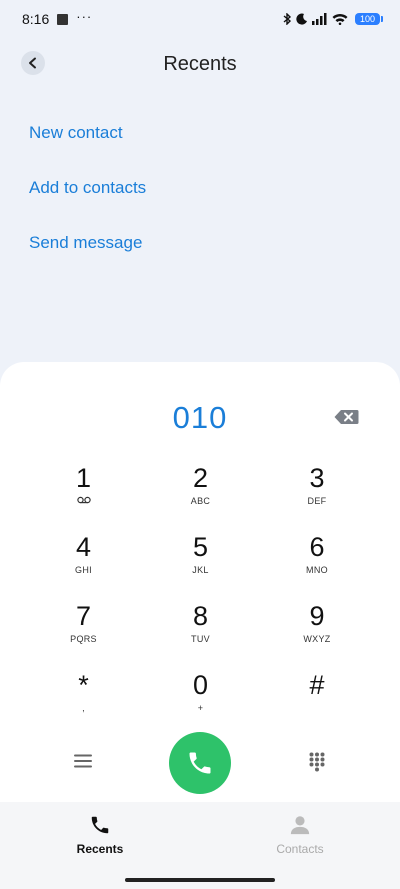 The width and height of the screenshot is (400, 889). I want to click on number-actions: New contact Add to contacts Send message, so click(87, 194).